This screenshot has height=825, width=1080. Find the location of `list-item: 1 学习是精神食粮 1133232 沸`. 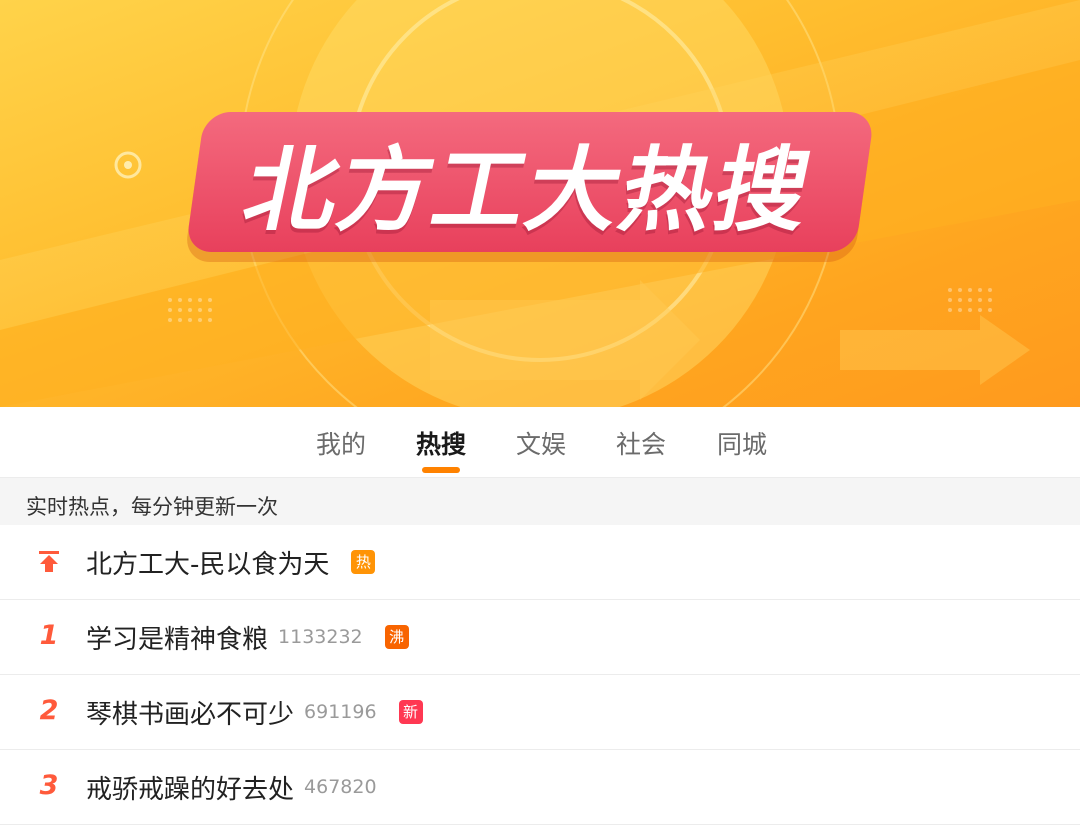

list-item: 1 学习是精神食粮 1133232 沸 is located at coordinates (540, 637).